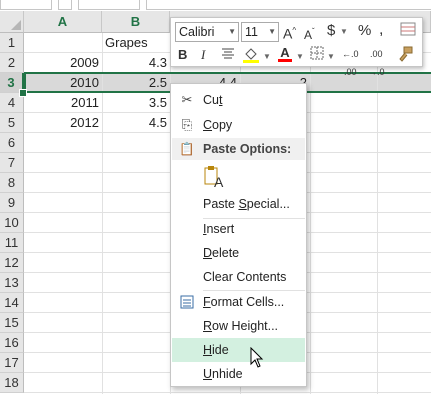 This screenshot has height=394, width=431. Describe the element at coordinates (260, 32) in the screenshot. I see `font-size-box: 11 ▼` at that location.